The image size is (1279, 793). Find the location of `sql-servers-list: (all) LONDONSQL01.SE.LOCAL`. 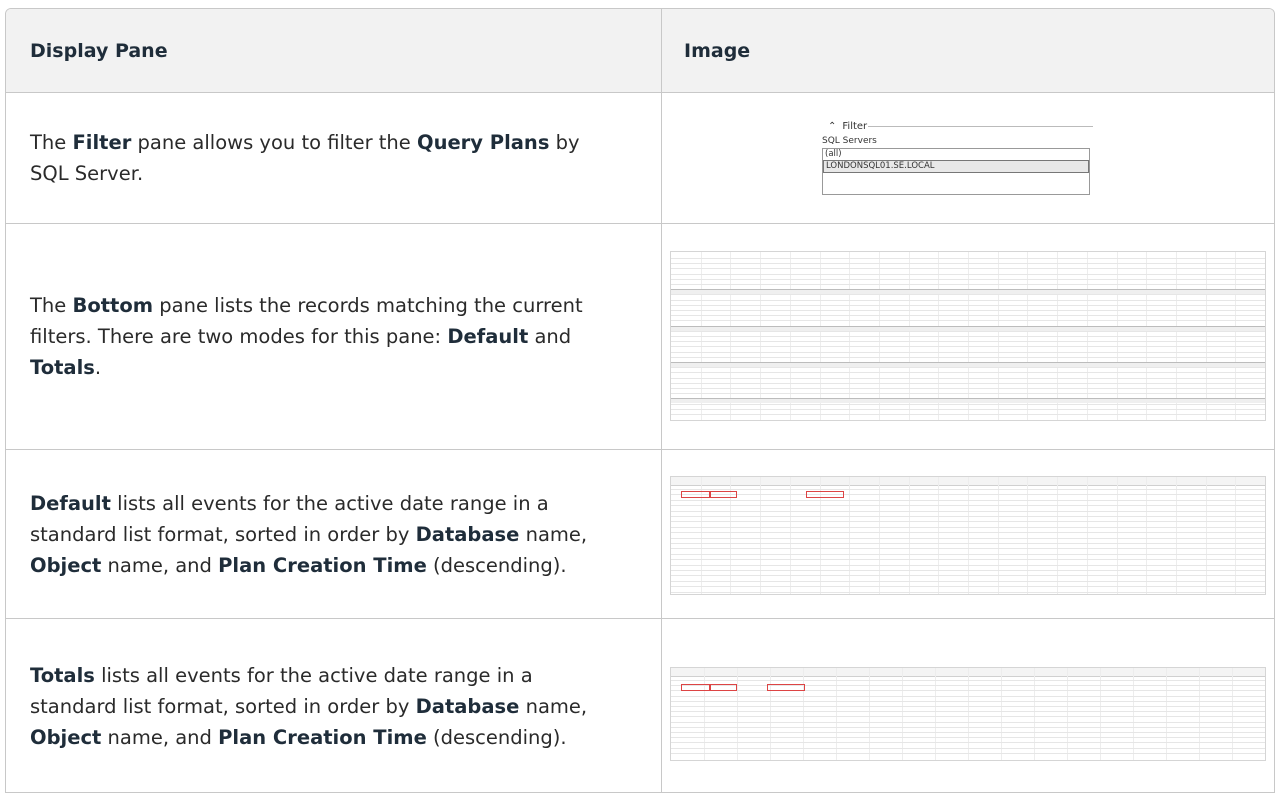

sql-servers-list: (all) LONDONSQL01.SE.LOCAL is located at coordinates (956, 171).